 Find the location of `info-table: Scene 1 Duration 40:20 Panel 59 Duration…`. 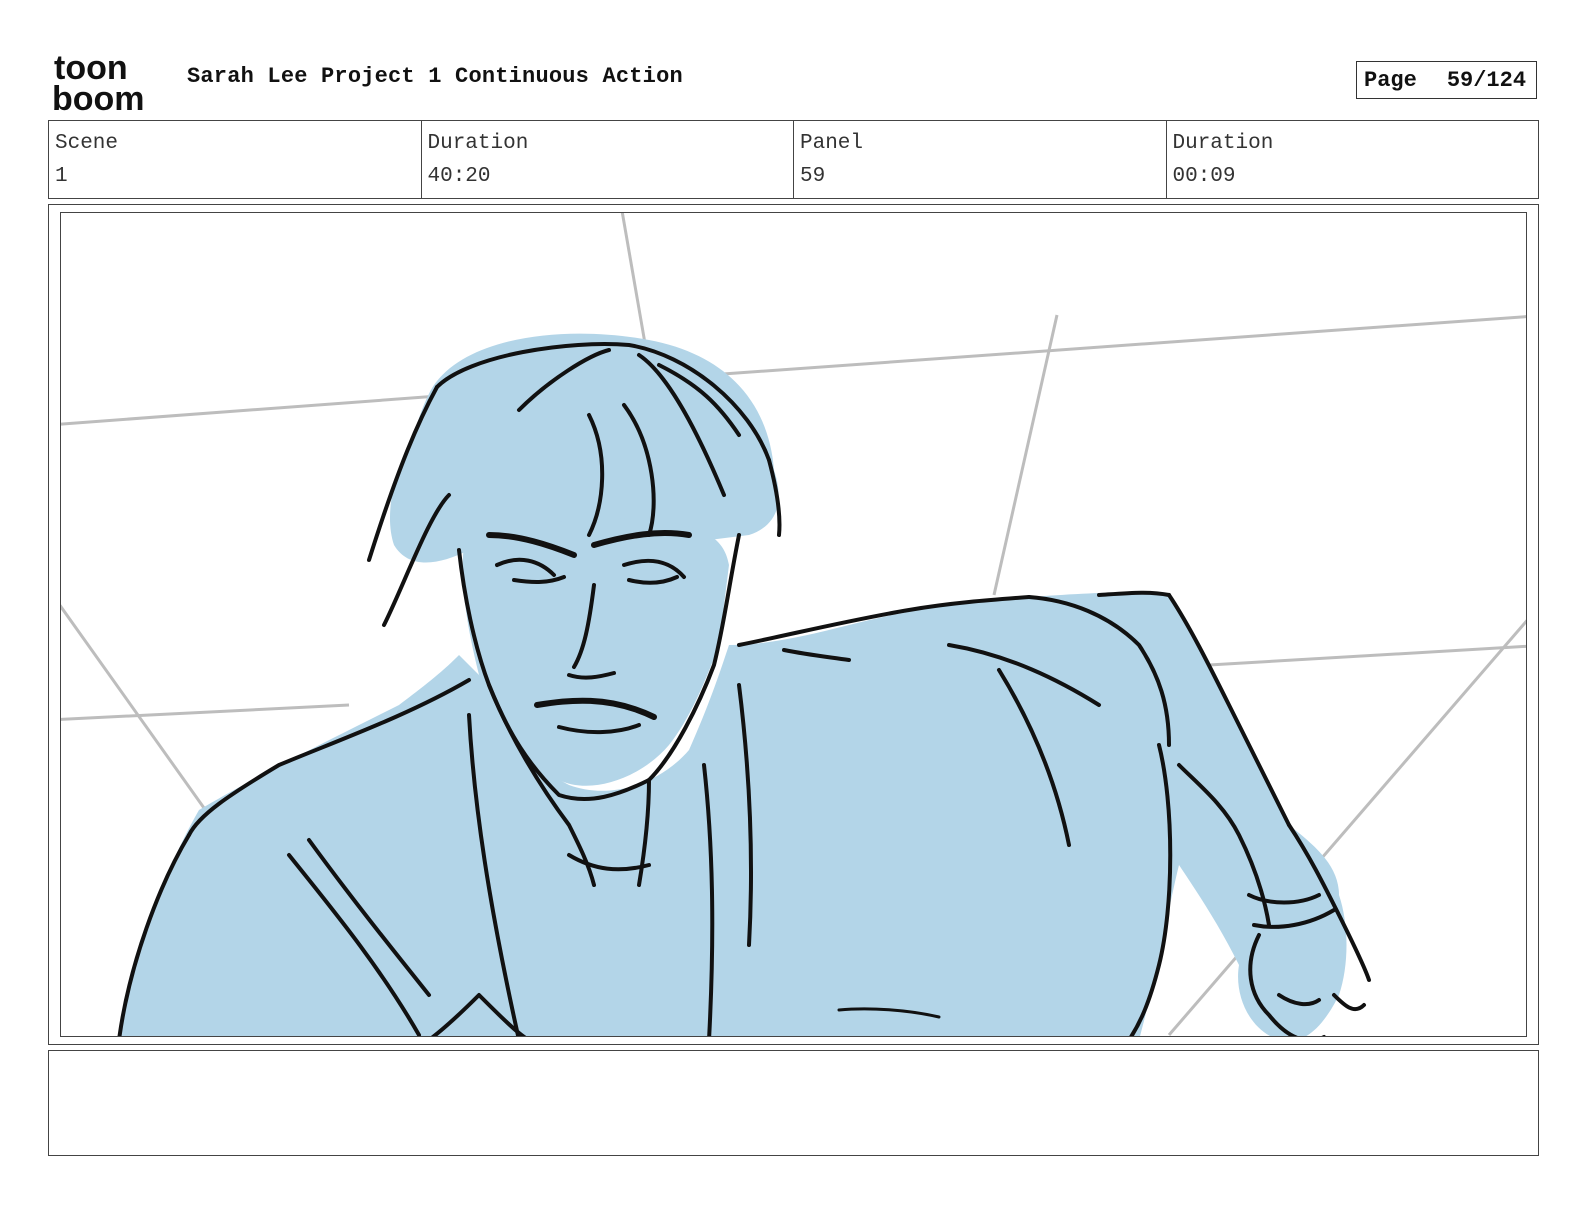

info-table: Scene 1 Duration 40:20 Panel 59 Duration… is located at coordinates (793, 159).